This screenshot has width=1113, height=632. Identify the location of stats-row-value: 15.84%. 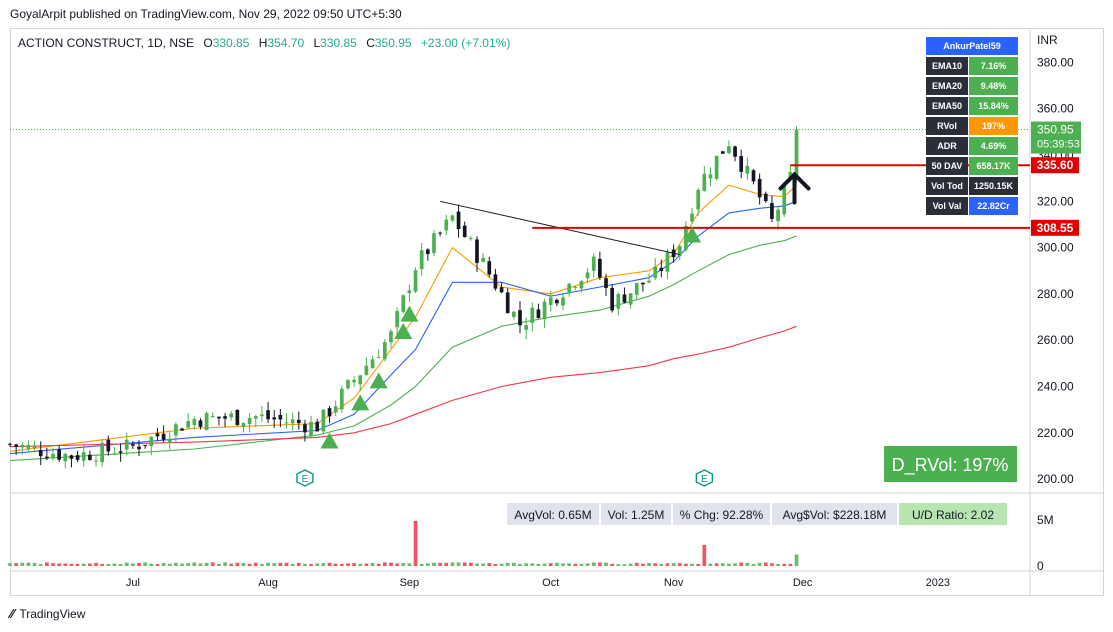
(993, 106).